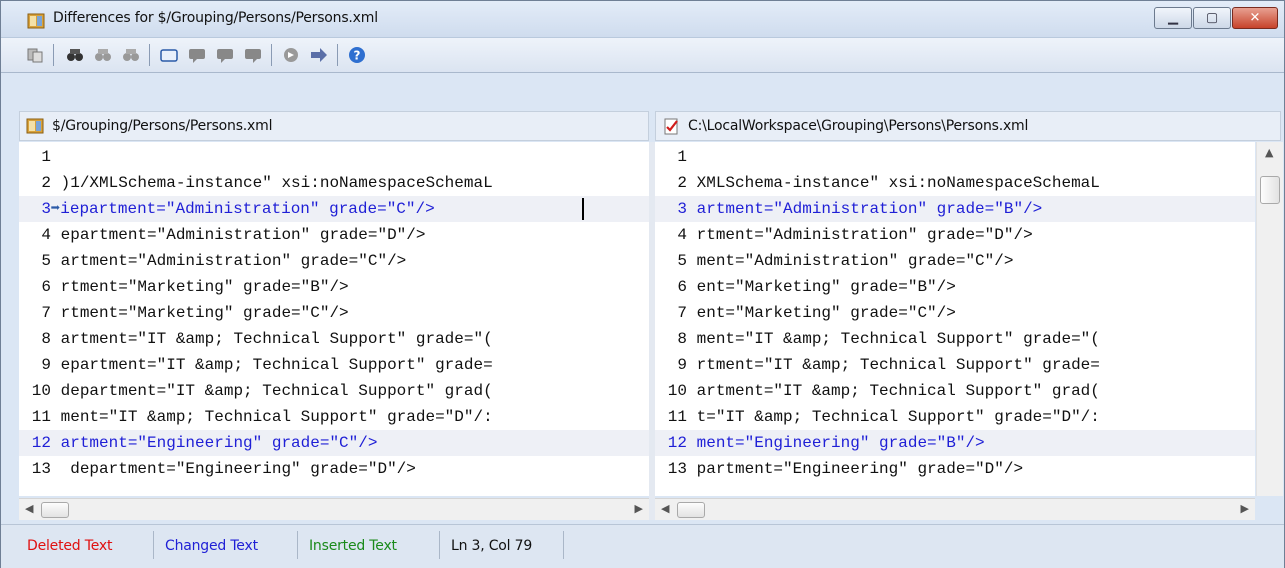  Describe the element at coordinates (855, 261) in the screenshot. I see `line-text: ment="Administration" grade="C"/>` at that location.